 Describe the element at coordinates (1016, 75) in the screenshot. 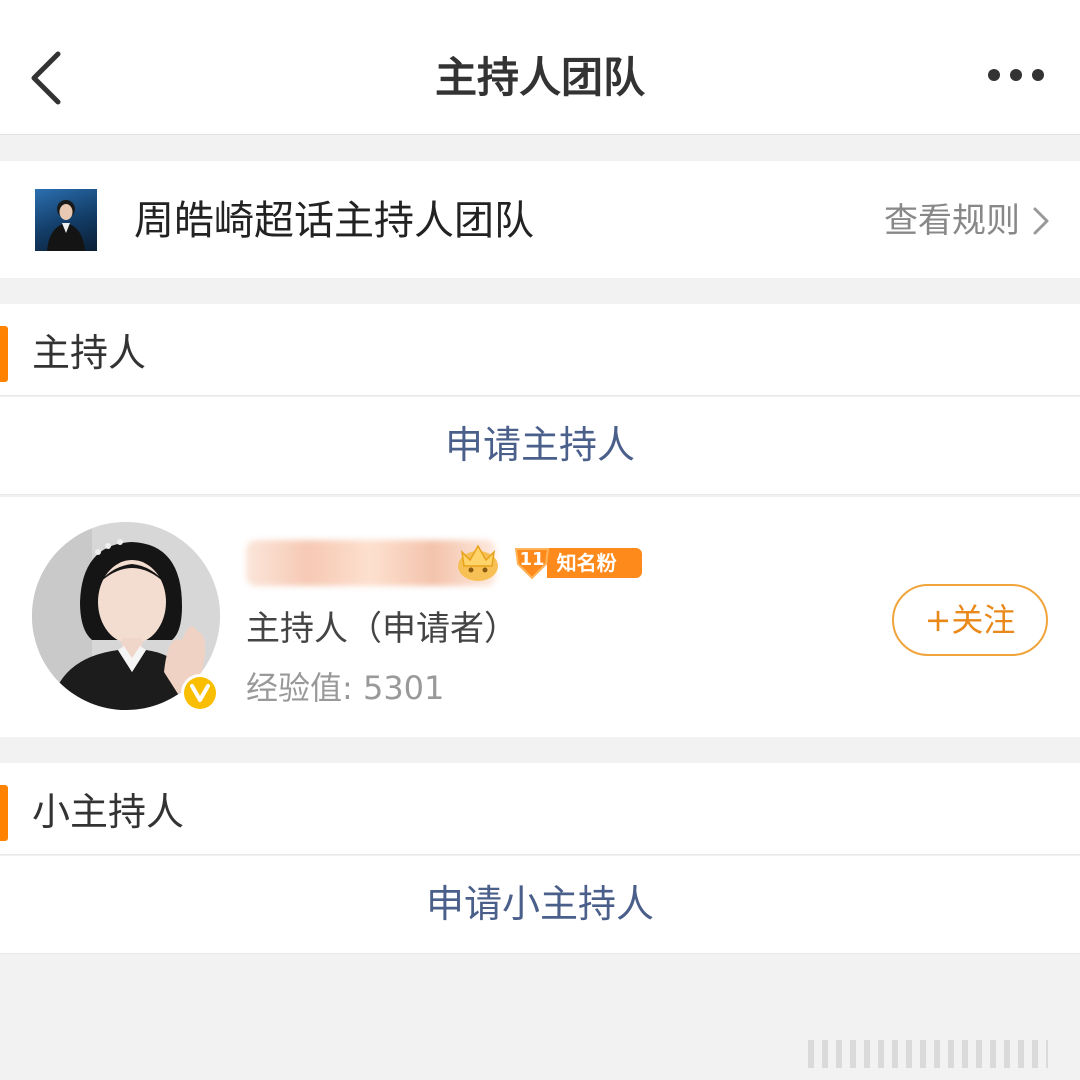

I see `more-options-icon` at that location.